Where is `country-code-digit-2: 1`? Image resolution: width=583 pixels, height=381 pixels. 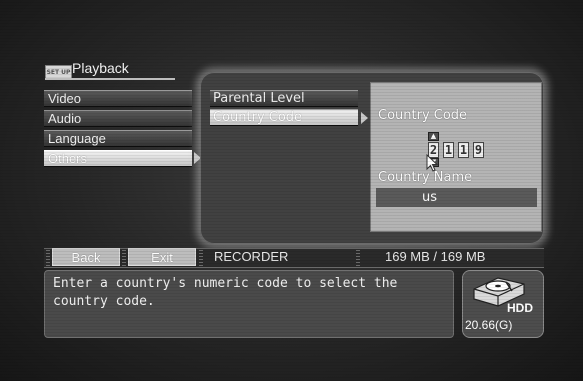 country-code-digit-2: 1 is located at coordinates (448, 150).